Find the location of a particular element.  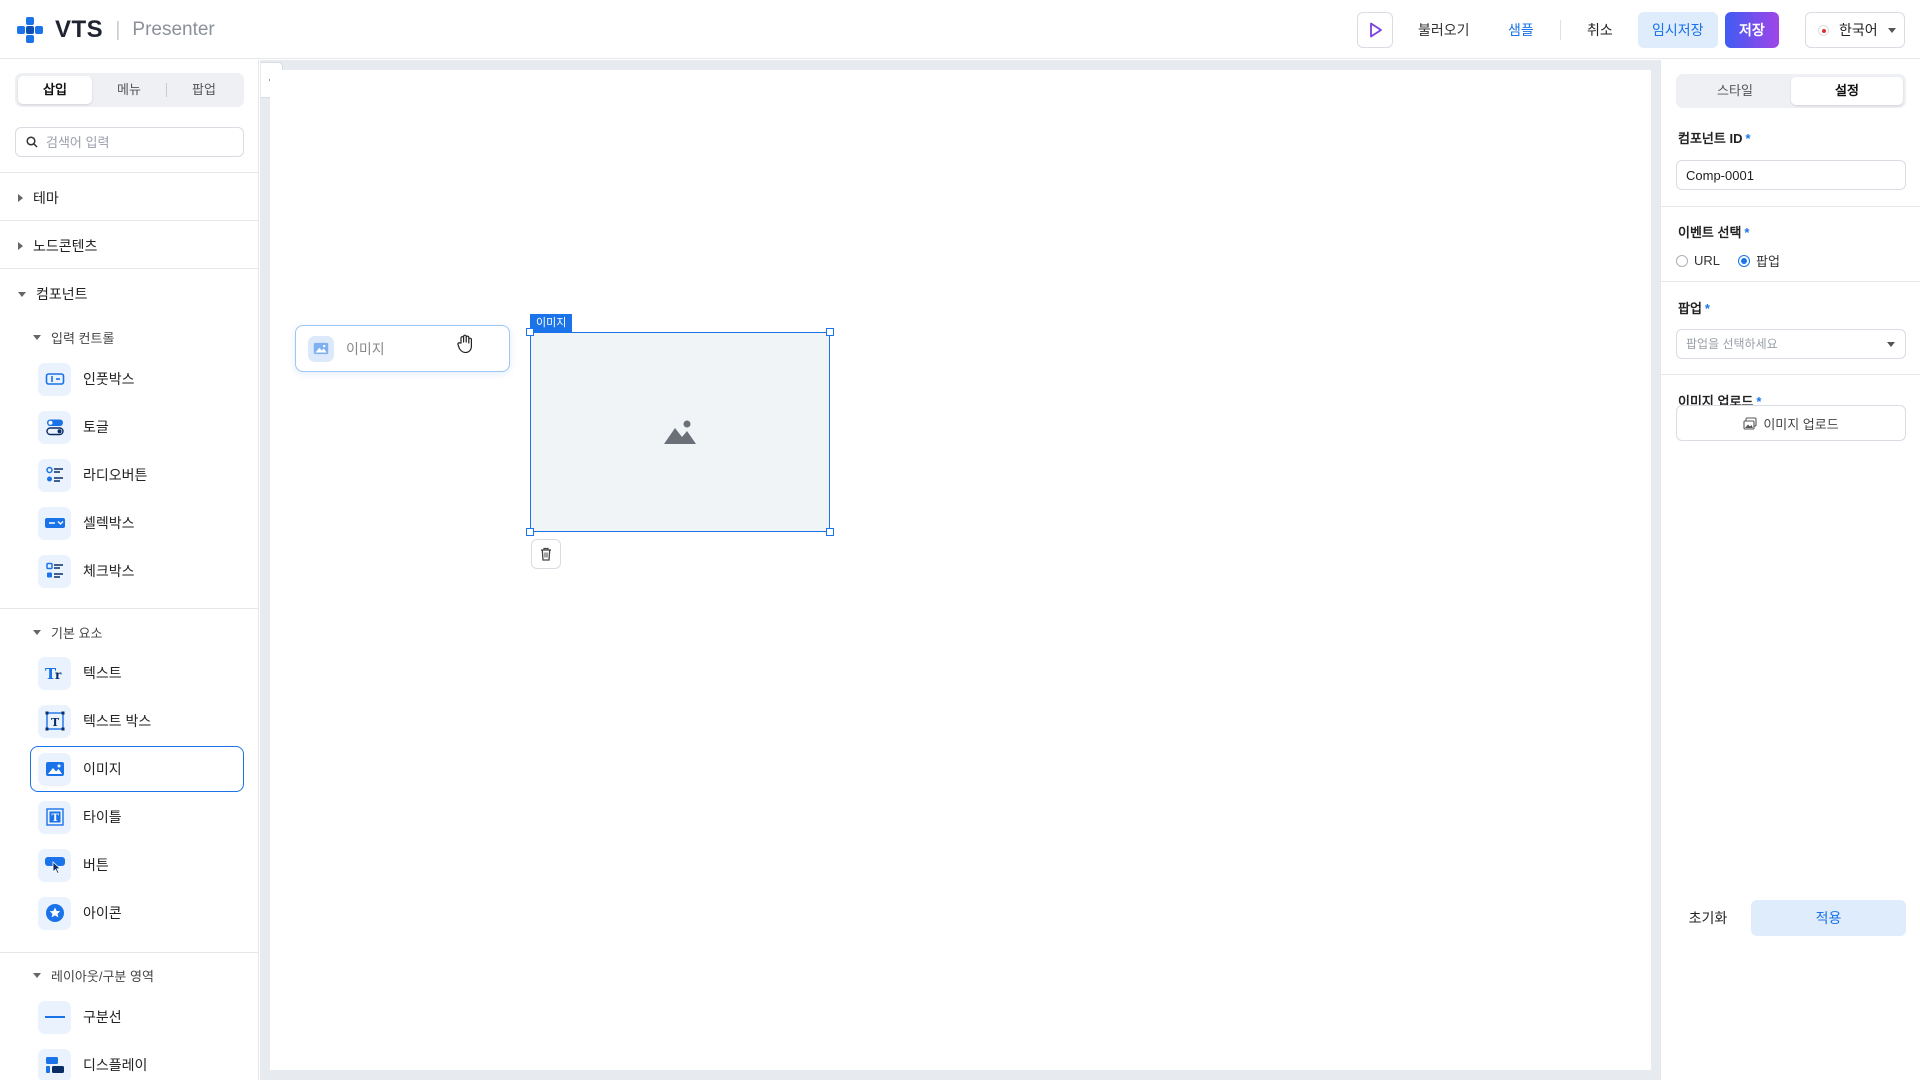

svg-text: r is located at coordinates (58, 675).